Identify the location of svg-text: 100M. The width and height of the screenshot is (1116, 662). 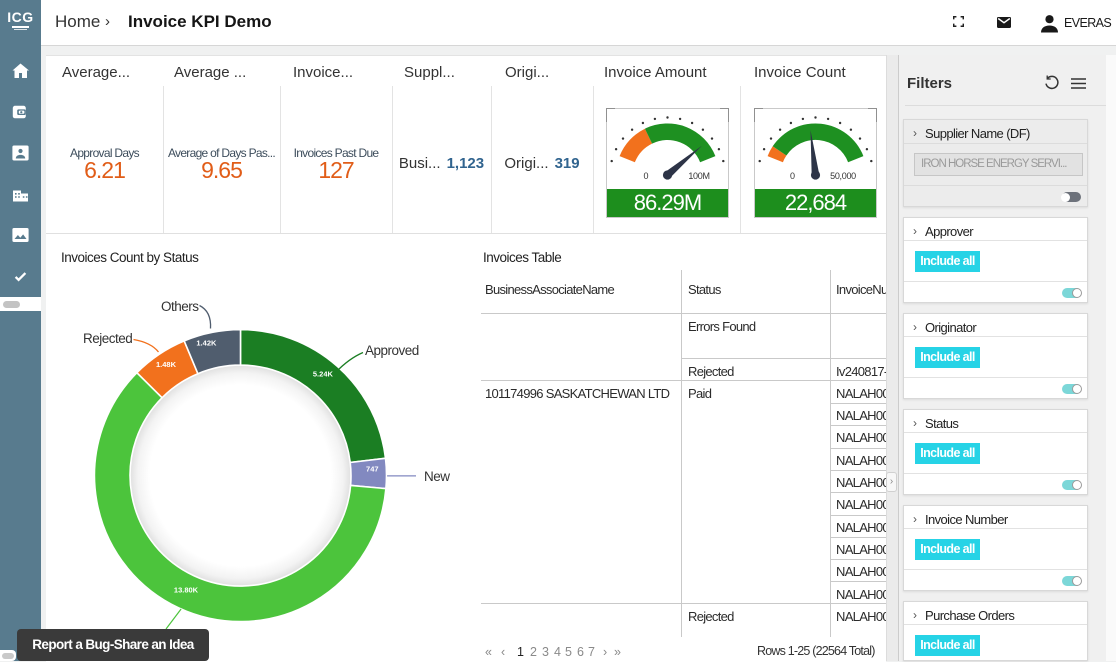
(698, 176).